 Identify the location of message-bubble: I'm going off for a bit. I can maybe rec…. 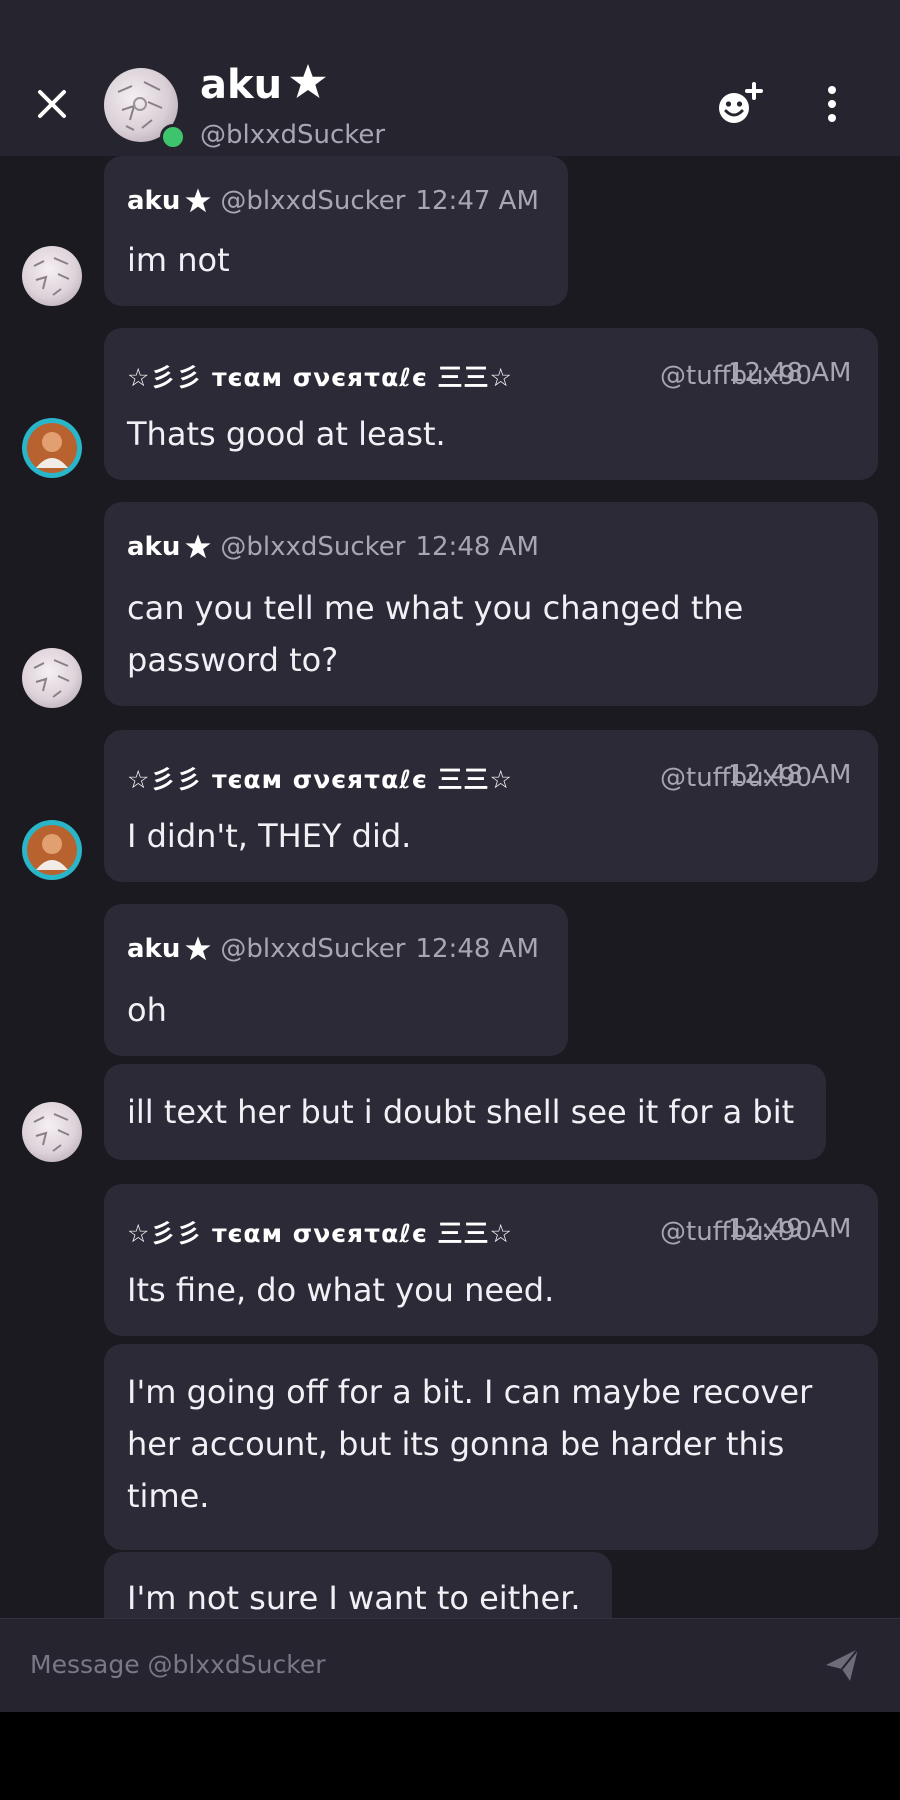
(491, 1447).